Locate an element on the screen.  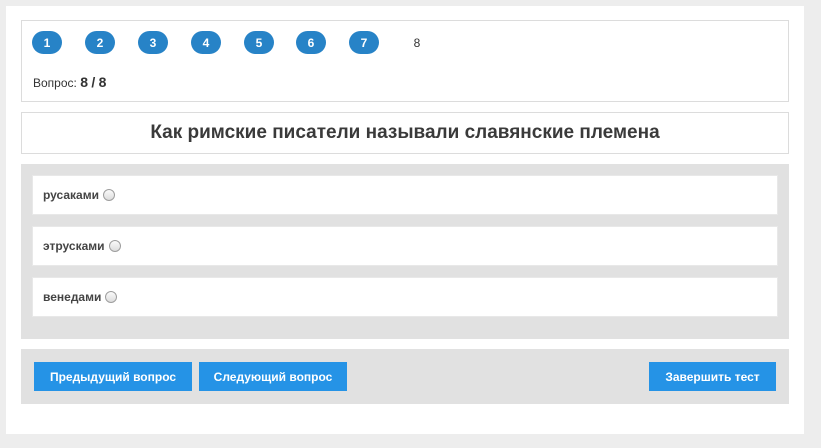
question-pill-7: 7 is located at coordinates (364, 42).